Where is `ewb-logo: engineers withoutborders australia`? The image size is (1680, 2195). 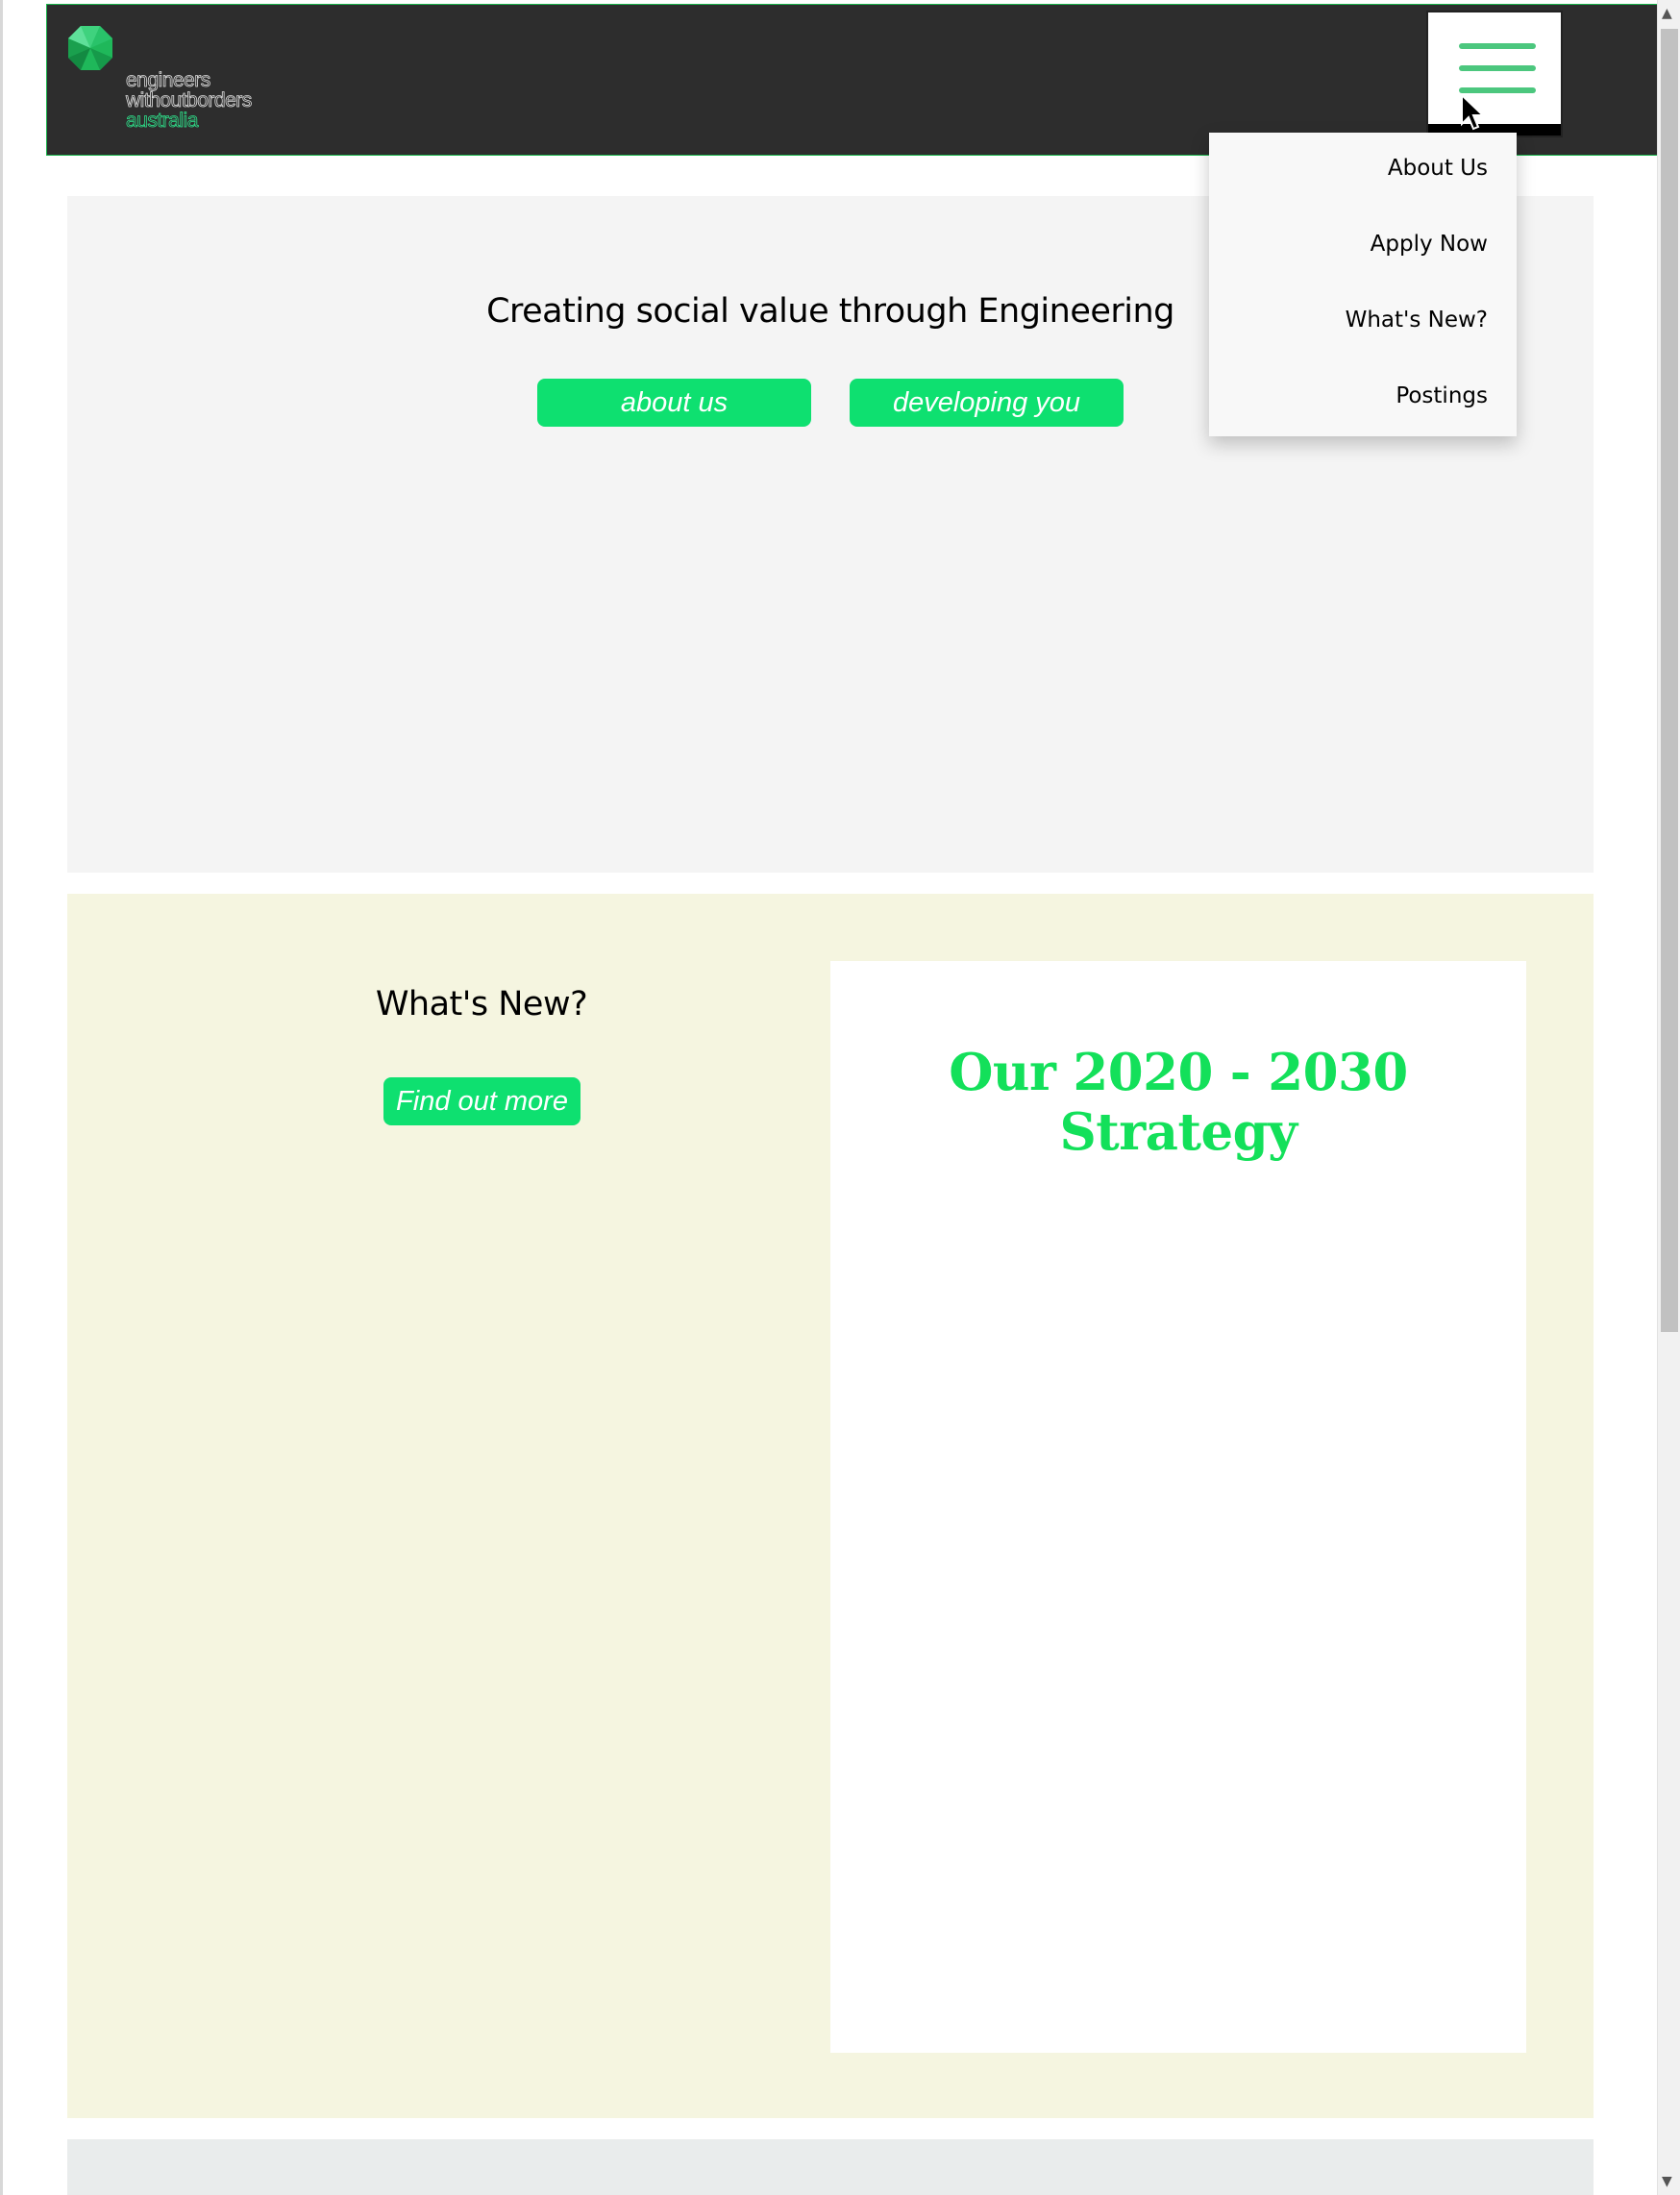 ewb-logo: engineers withoutborders australia is located at coordinates (172, 79).